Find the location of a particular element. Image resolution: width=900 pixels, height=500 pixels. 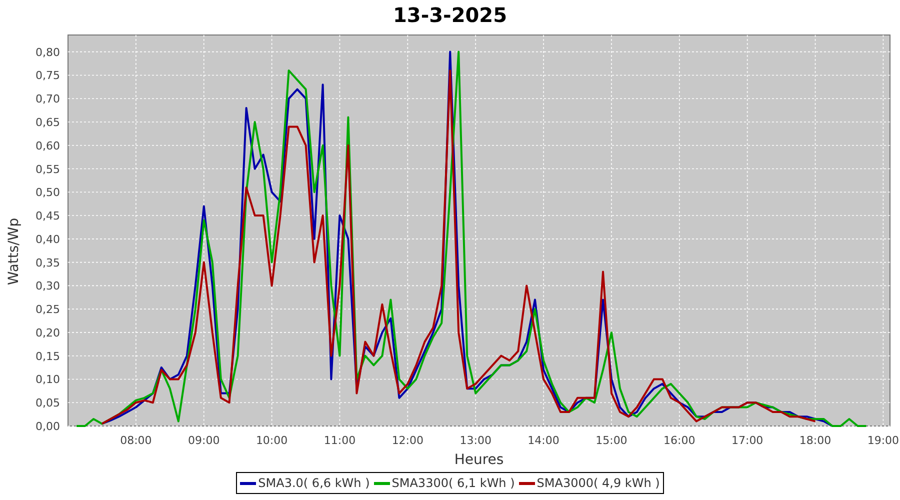

y-tick-label: 0,75 is located at coordinates (48, 75).